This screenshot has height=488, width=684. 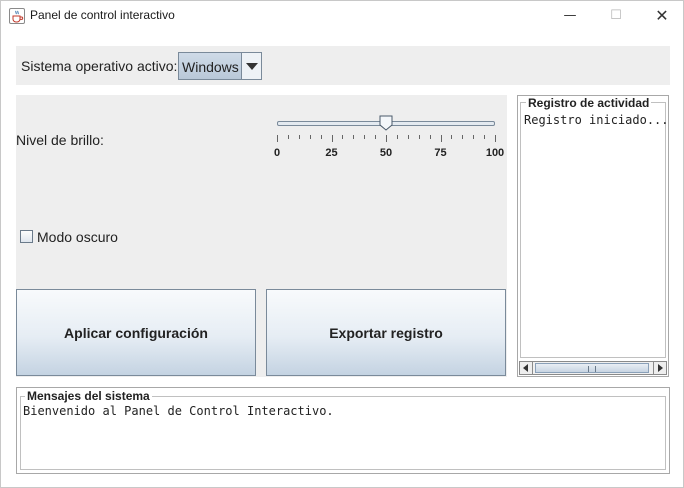 I want to click on os-panel: Sistema operativo activo: Windows, so click(x=343, y=65).